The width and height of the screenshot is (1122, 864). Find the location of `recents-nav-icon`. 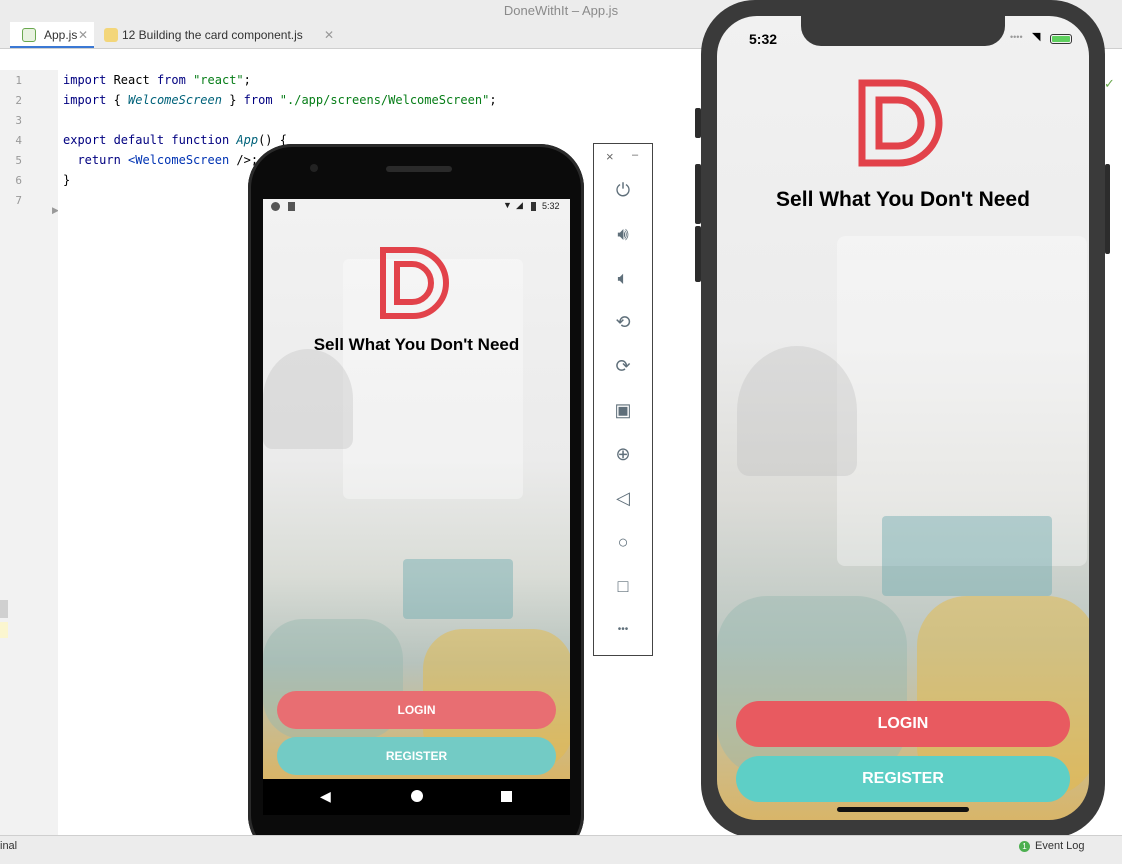

recents-nav-icon is located at coordinates (506, 796).